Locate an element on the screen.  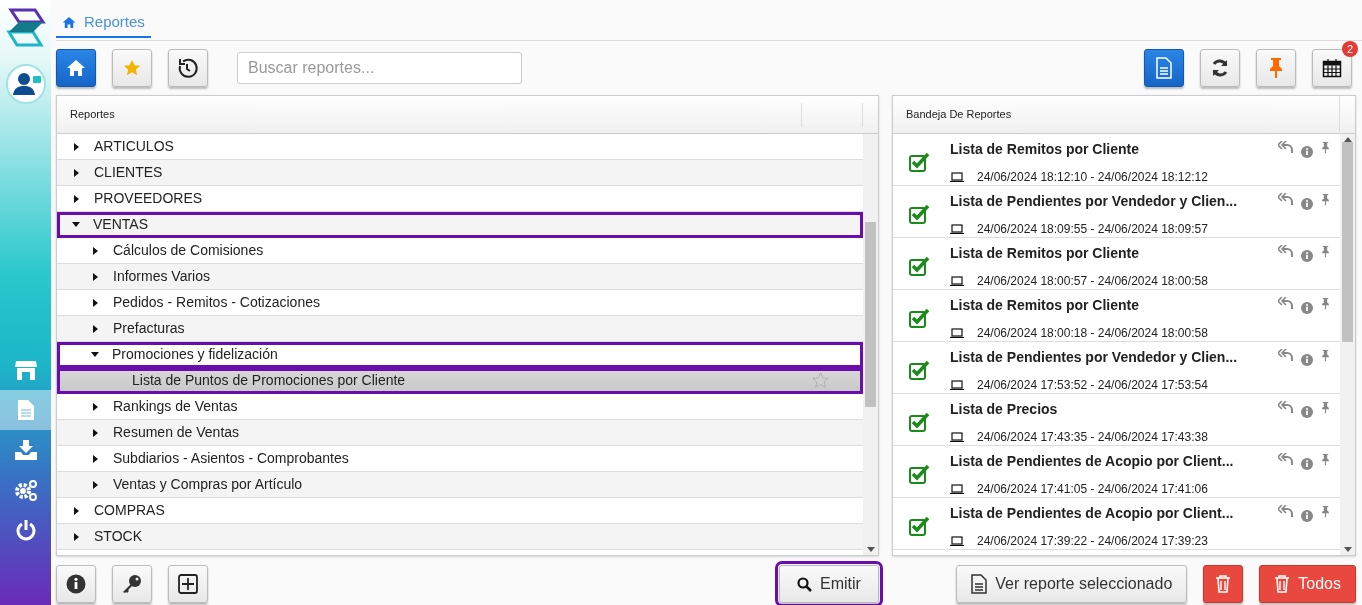
trash-icon is located at coordinates (1282, 584).